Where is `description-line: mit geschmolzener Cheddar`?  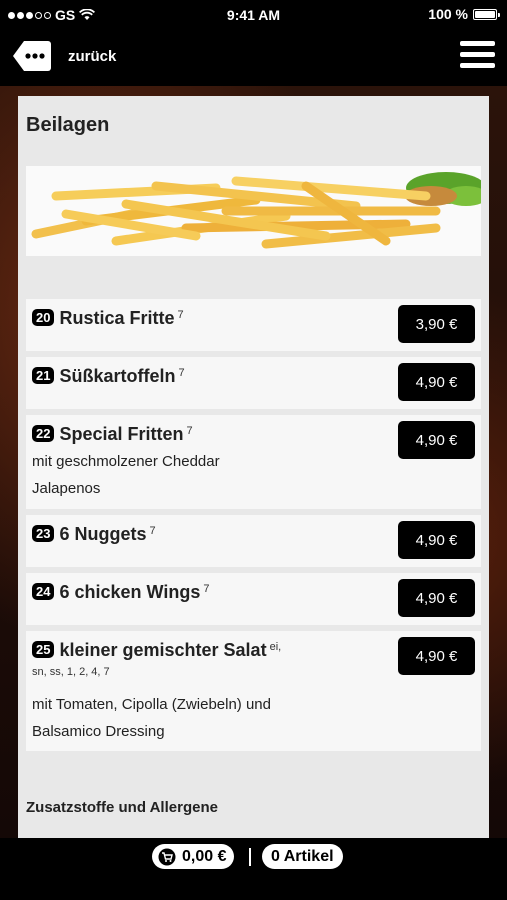 description-line: mit geschmolzener Cheddar is located at coordinates (126, 461).